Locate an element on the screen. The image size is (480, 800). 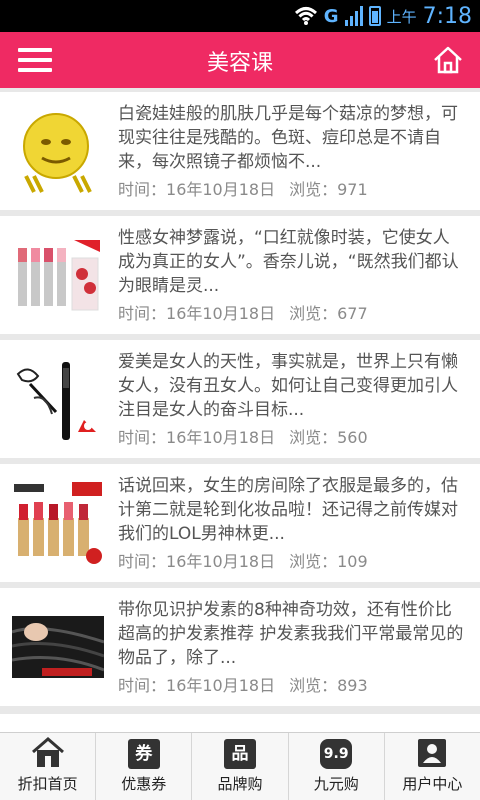
status-time: 7:18 is located at coordinates (447, 16).